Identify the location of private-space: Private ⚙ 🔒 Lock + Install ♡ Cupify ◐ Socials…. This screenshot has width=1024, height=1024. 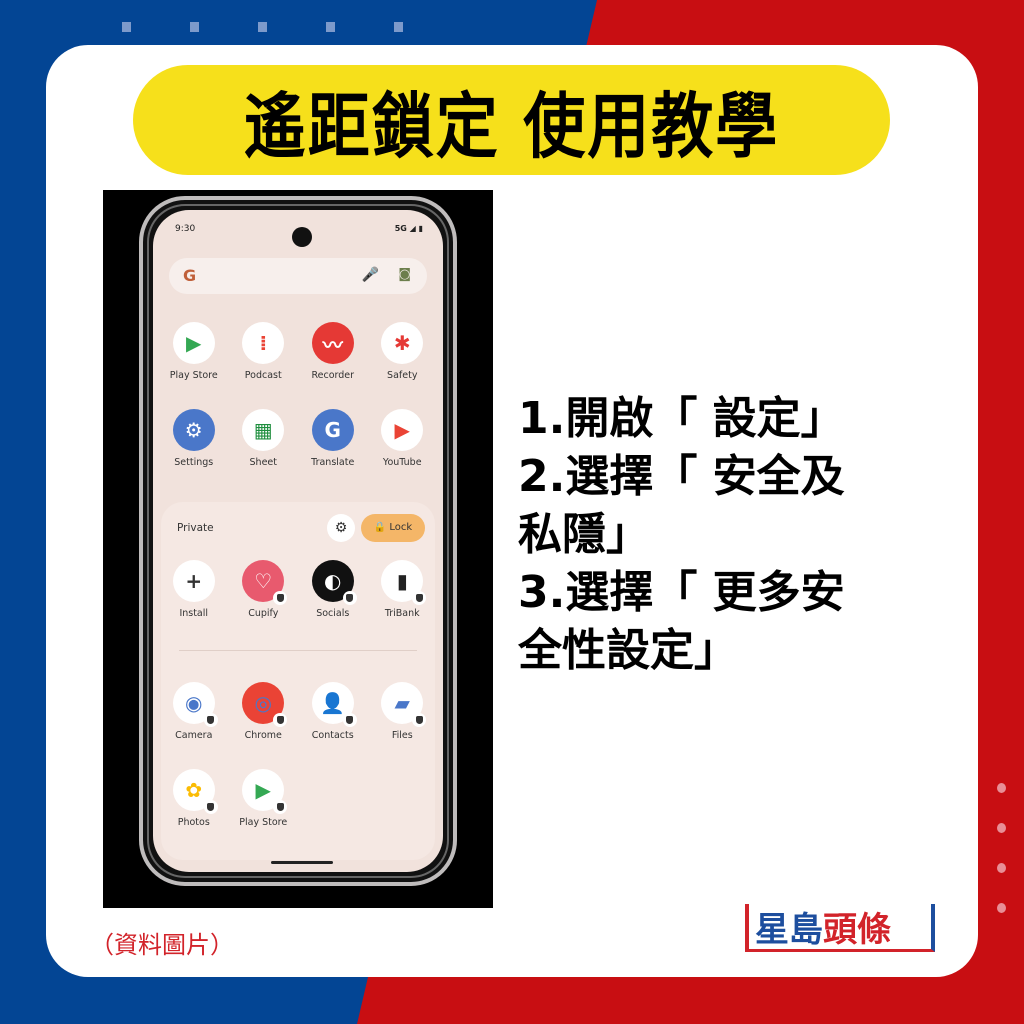
(298, 681).